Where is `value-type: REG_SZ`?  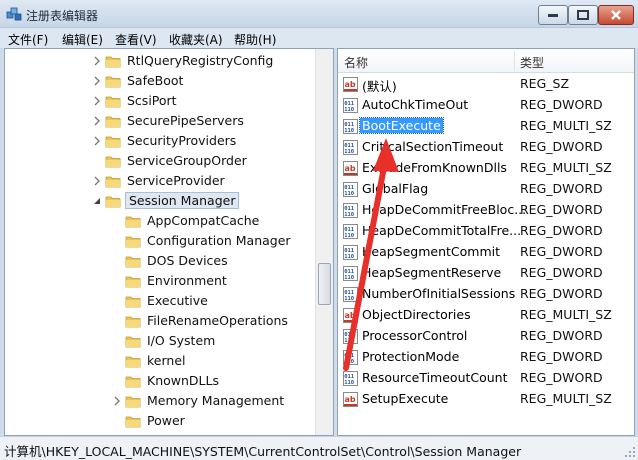 value-type: REG_SZ is located at coordinates (545, 83).